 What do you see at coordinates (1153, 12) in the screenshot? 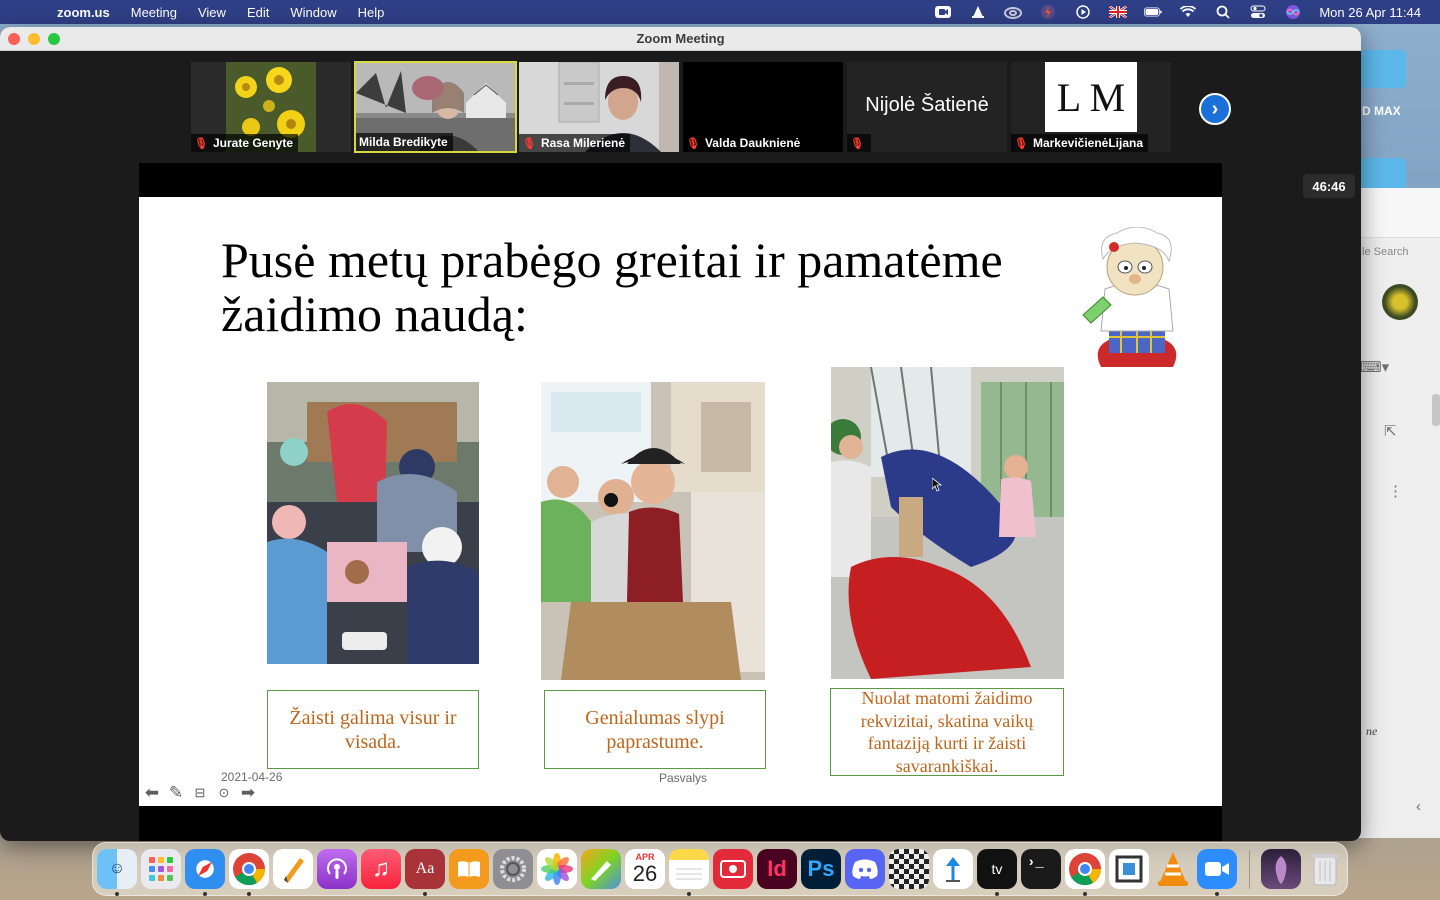
I see `battery-icon` at bounding box center [1153, 12].